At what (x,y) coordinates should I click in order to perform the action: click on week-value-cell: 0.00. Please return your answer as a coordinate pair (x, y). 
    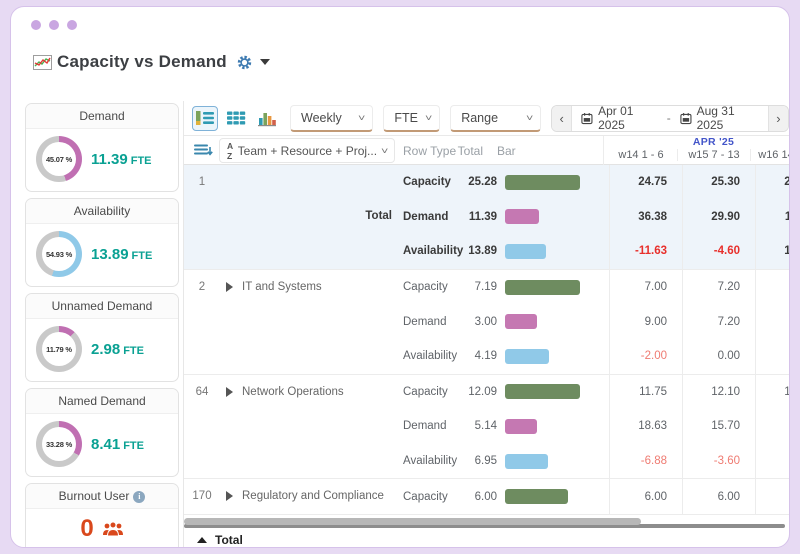
    Looking at the image, I should click on (718, 356).